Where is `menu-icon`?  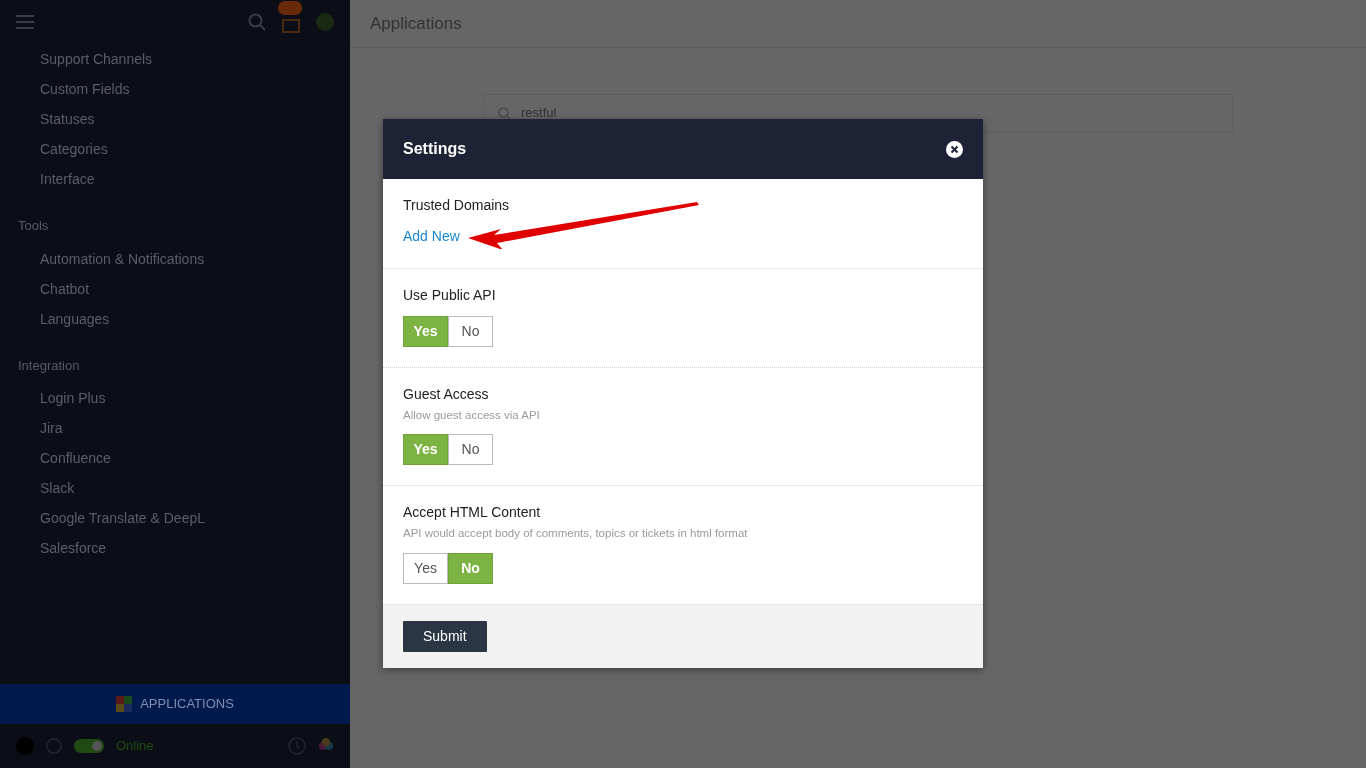
menu-icon is located at coordinates (25, 22).